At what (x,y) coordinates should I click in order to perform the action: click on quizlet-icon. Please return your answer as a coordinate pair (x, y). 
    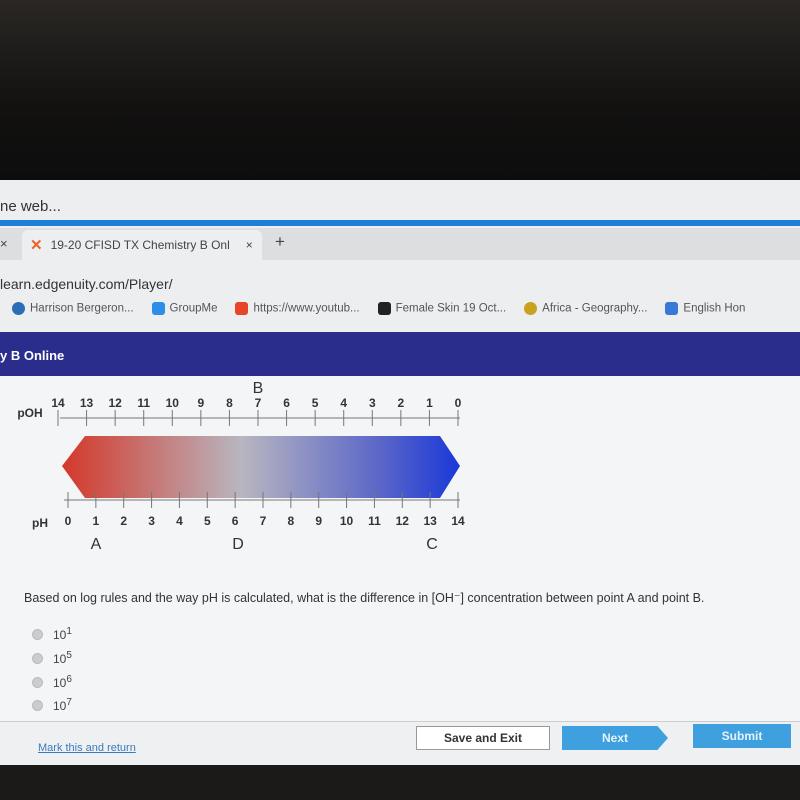
    Looking at the image, I should click on (18, 308).